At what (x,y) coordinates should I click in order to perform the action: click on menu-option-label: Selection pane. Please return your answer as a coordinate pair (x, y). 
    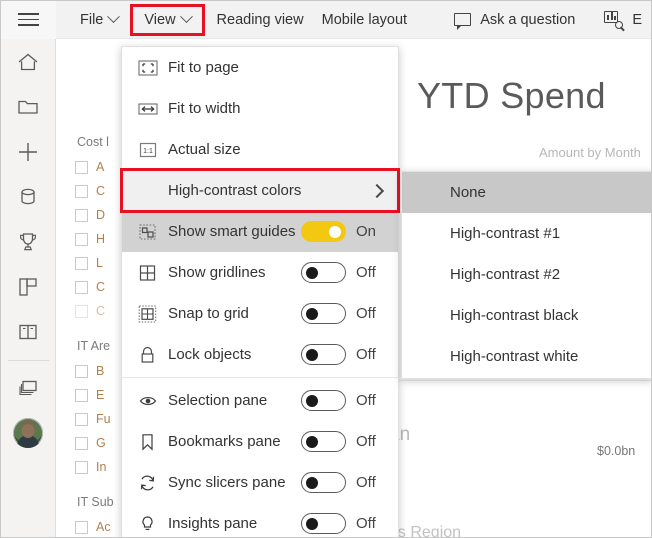
    Looking at the image, I should click on (218, 400).